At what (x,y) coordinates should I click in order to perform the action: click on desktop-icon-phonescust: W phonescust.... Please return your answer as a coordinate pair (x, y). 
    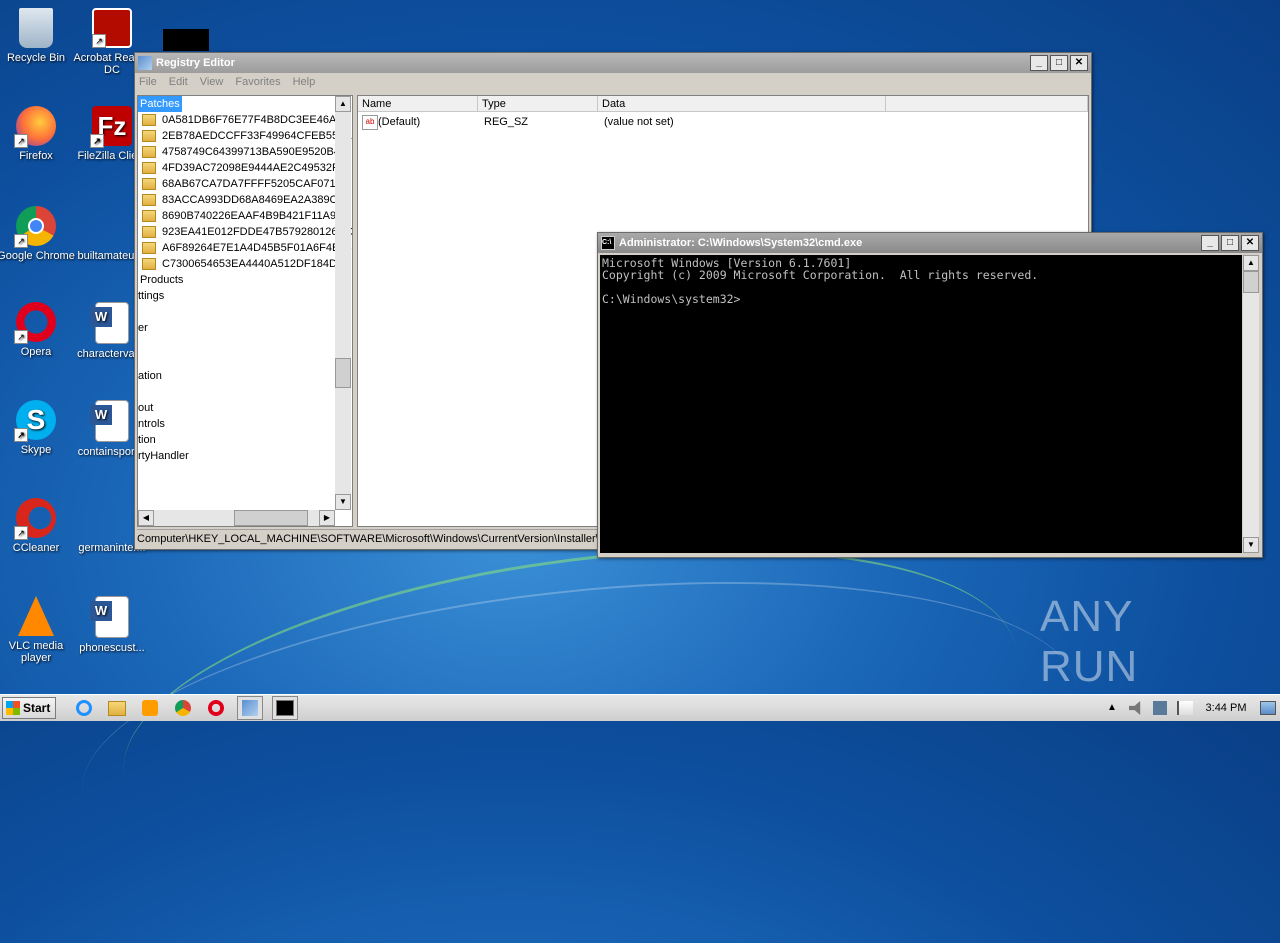
    Looking at the image, I should click on (112, 625).